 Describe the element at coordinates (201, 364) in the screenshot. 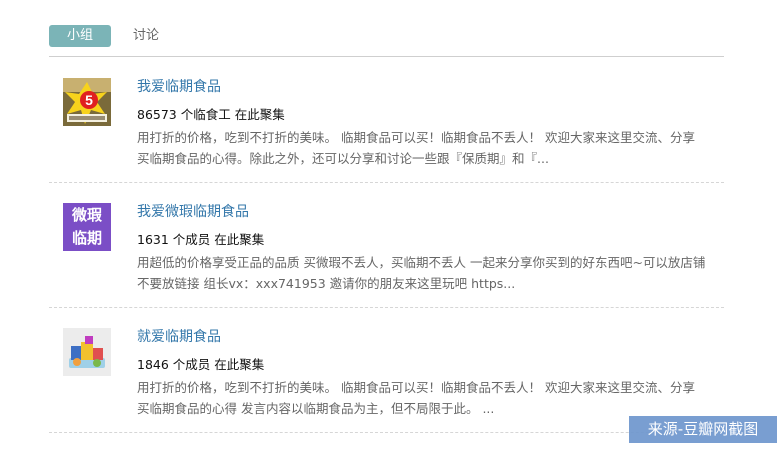

I see `group-member-count: 1846 个成员 在此聚集` at that location.